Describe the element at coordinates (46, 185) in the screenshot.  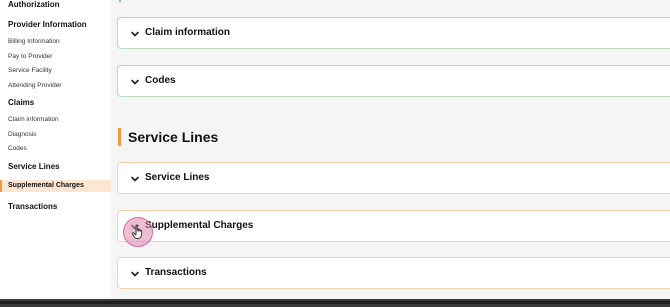
I see `sidebar-item-label: Supplemental Charges` at that location.